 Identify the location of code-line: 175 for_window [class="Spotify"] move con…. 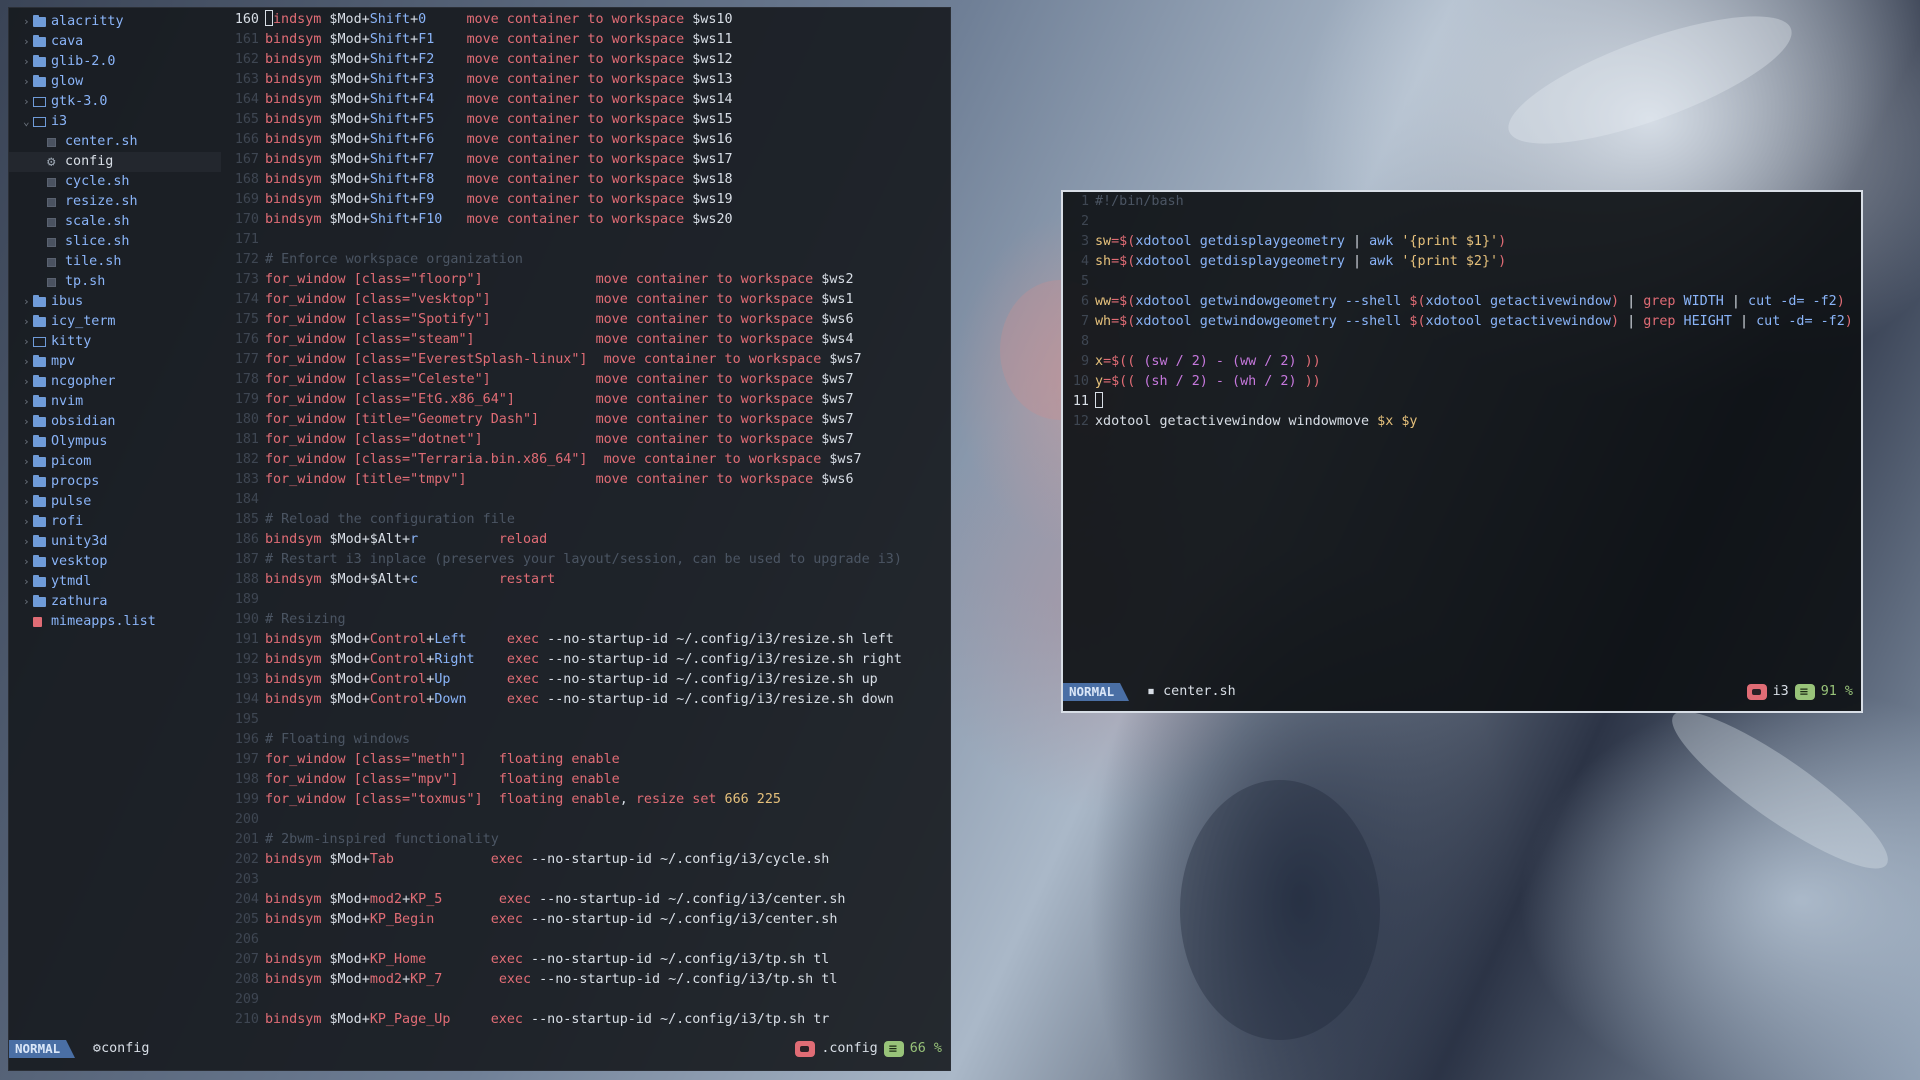
(566, 320).